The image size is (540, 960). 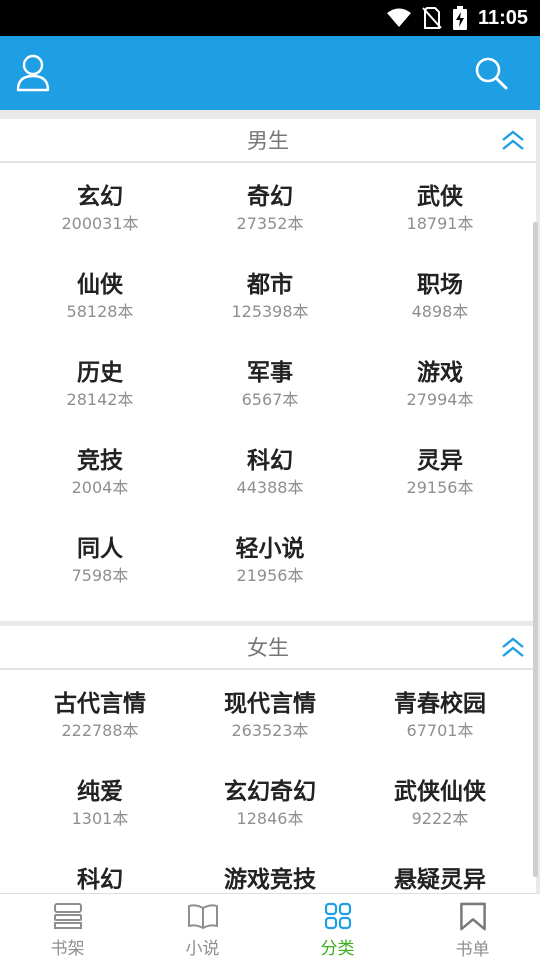 I want to click on search-icon, so click(x=491, y=73).